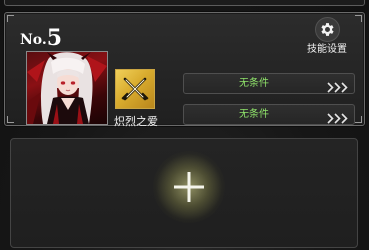  What do you see at coordinates (54, 38) in the screenshot?
I see `slot-number-value: 5` at bounding box center [54, 38].